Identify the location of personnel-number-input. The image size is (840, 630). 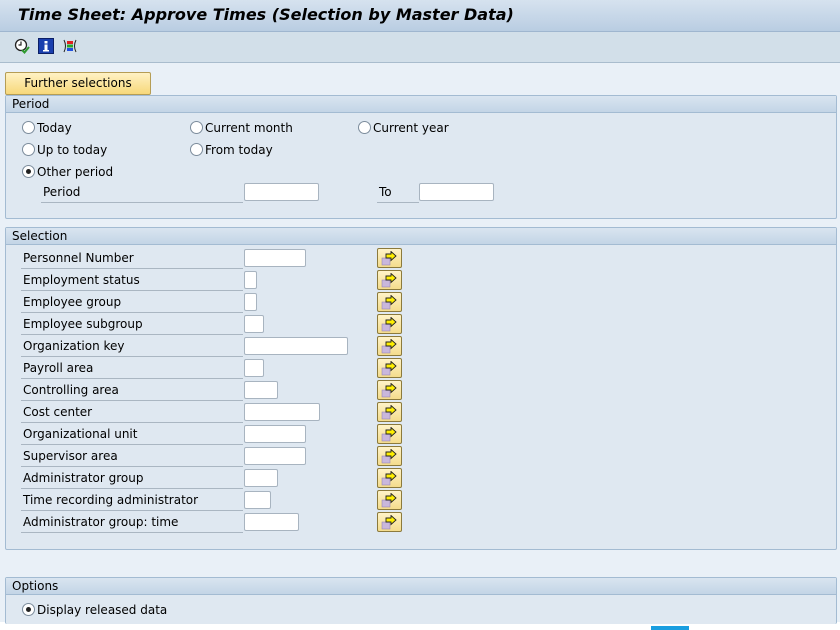
(275, 258).